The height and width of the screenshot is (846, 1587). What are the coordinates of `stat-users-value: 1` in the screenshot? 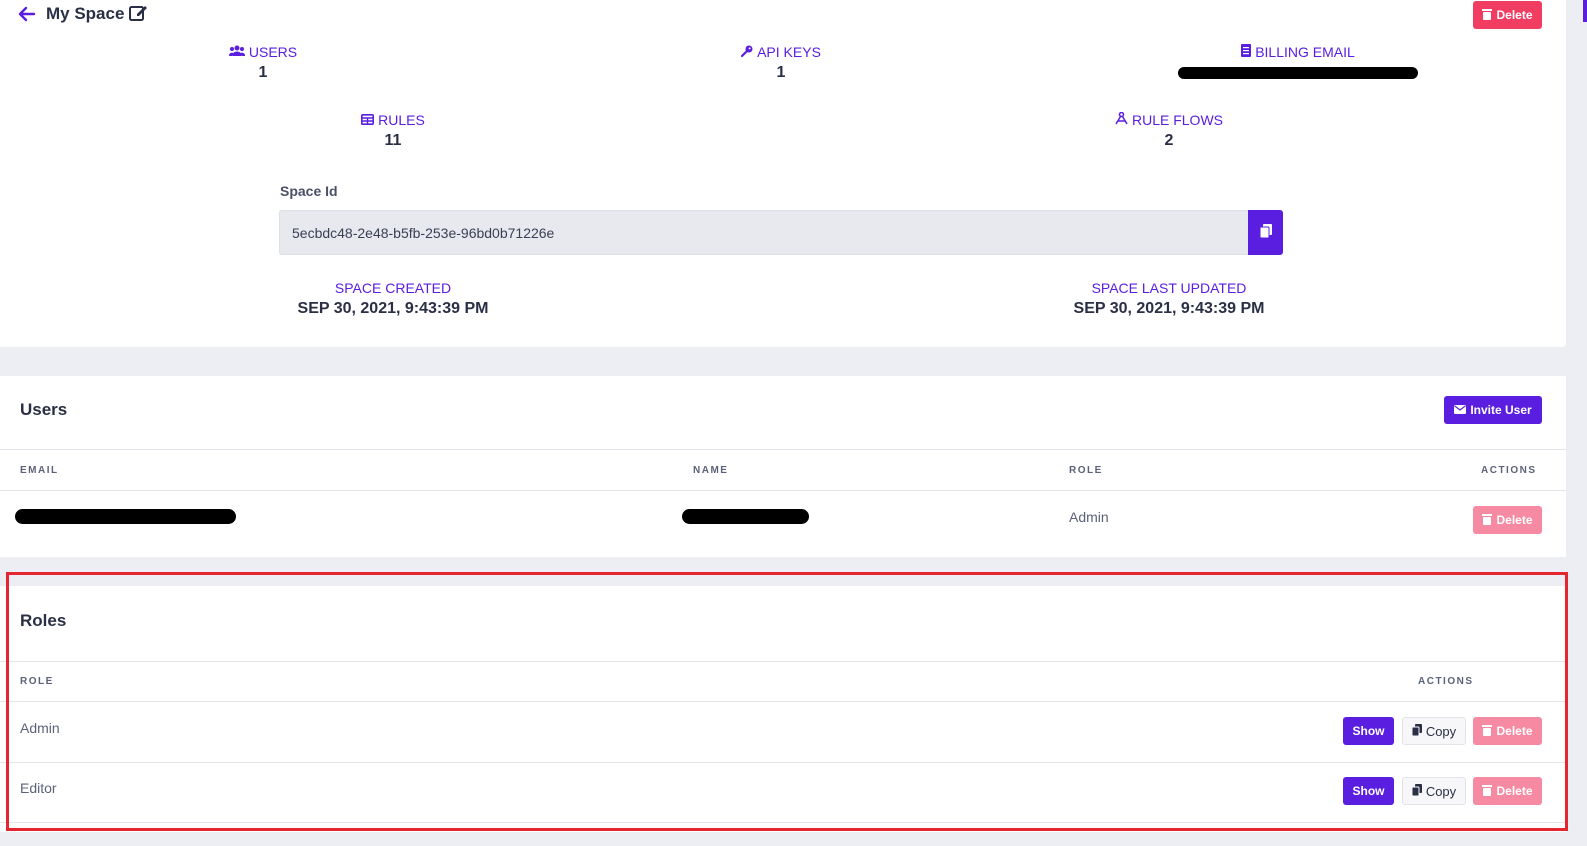 It's located at (263, 72).